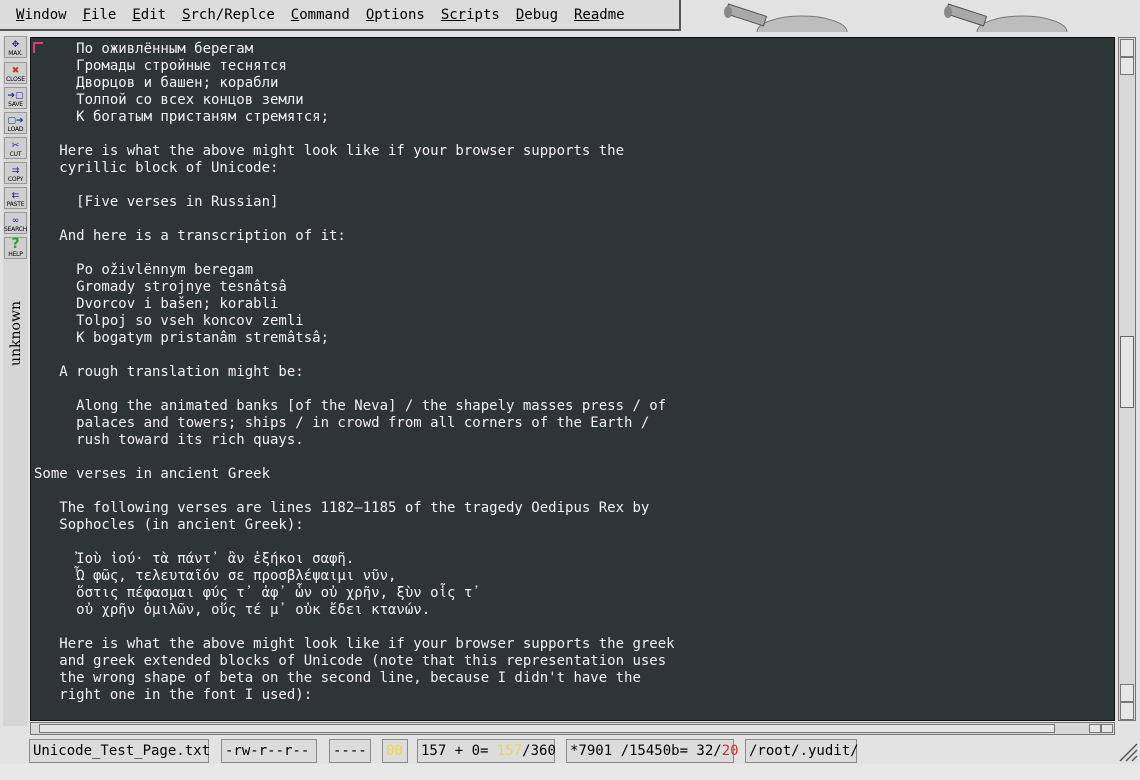  I want to click on editor-line: Po oživlënnym beregam, so click(144, 270).